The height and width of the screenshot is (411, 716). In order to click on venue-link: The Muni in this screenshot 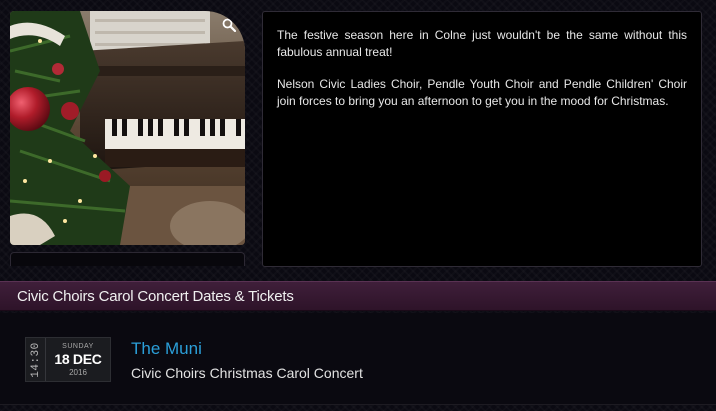, I will do `click(166, 349)`.